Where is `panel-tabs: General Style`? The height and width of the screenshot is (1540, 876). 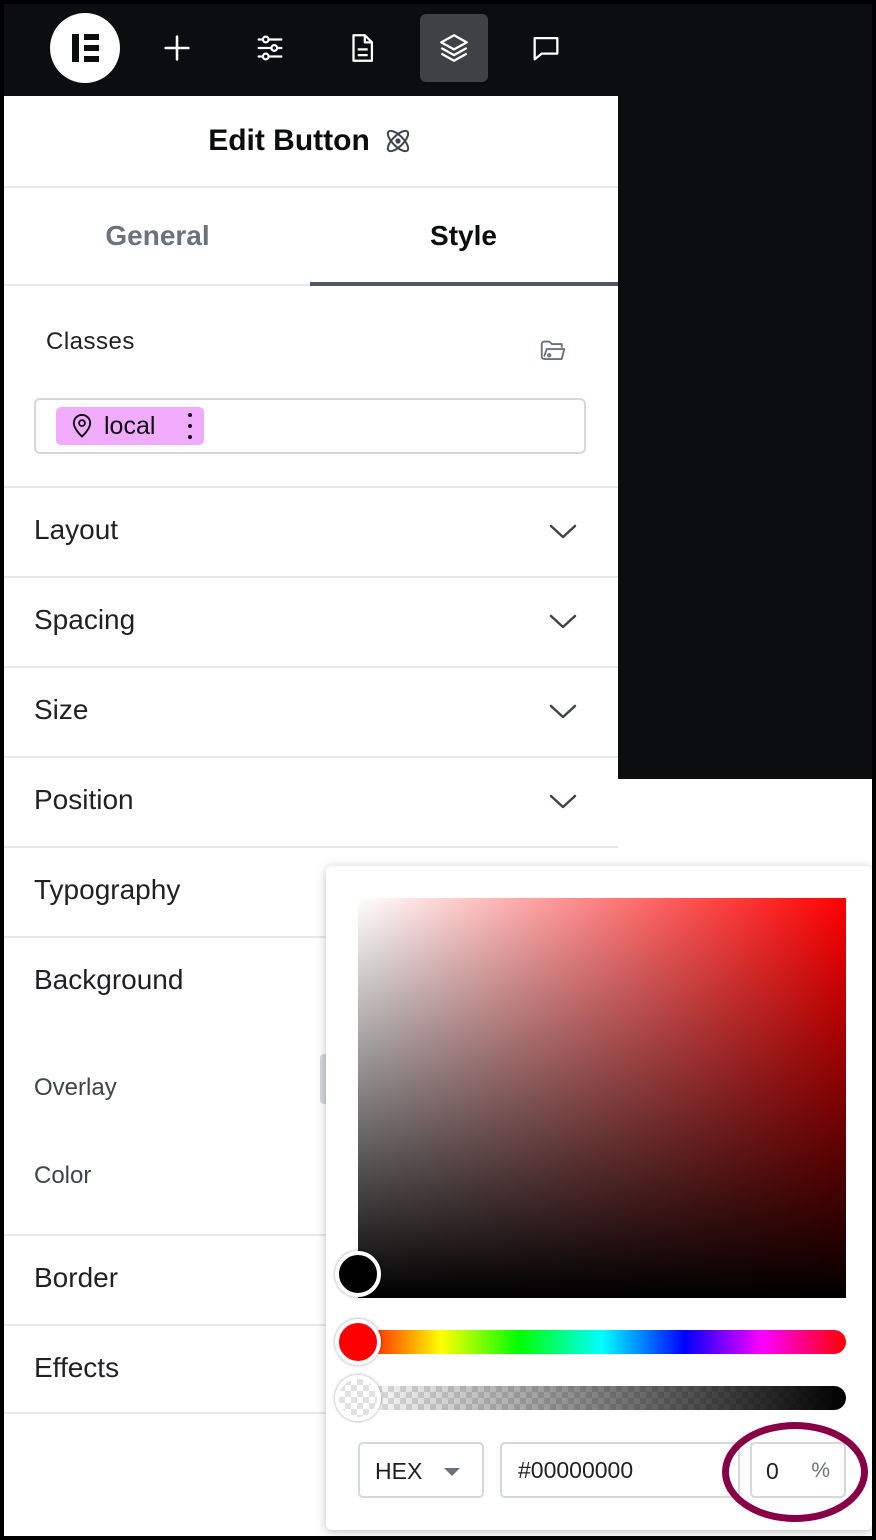
panel-tabs: General Style is located at coordinates (311, 237).